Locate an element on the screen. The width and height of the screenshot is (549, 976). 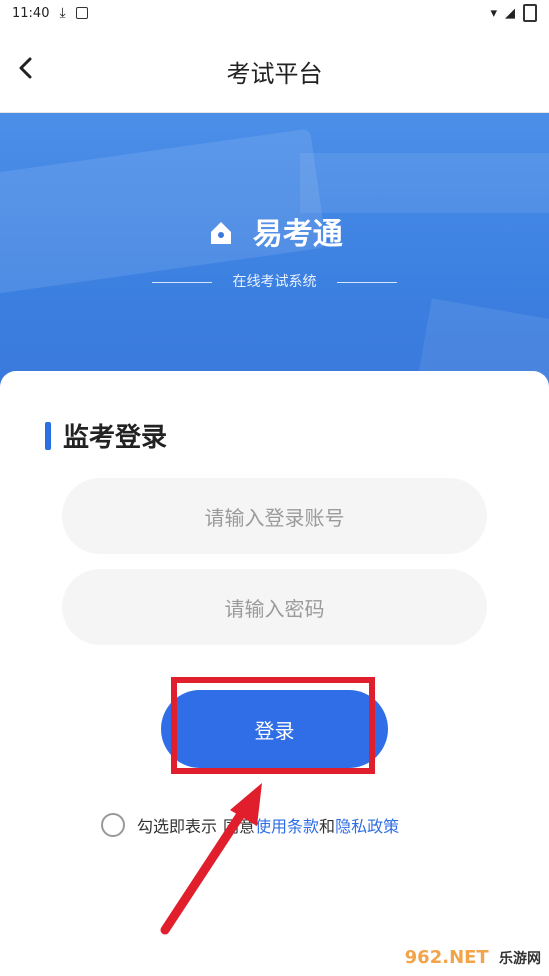
watermark-brand: 962.NET is located at coordinates (446, 957).